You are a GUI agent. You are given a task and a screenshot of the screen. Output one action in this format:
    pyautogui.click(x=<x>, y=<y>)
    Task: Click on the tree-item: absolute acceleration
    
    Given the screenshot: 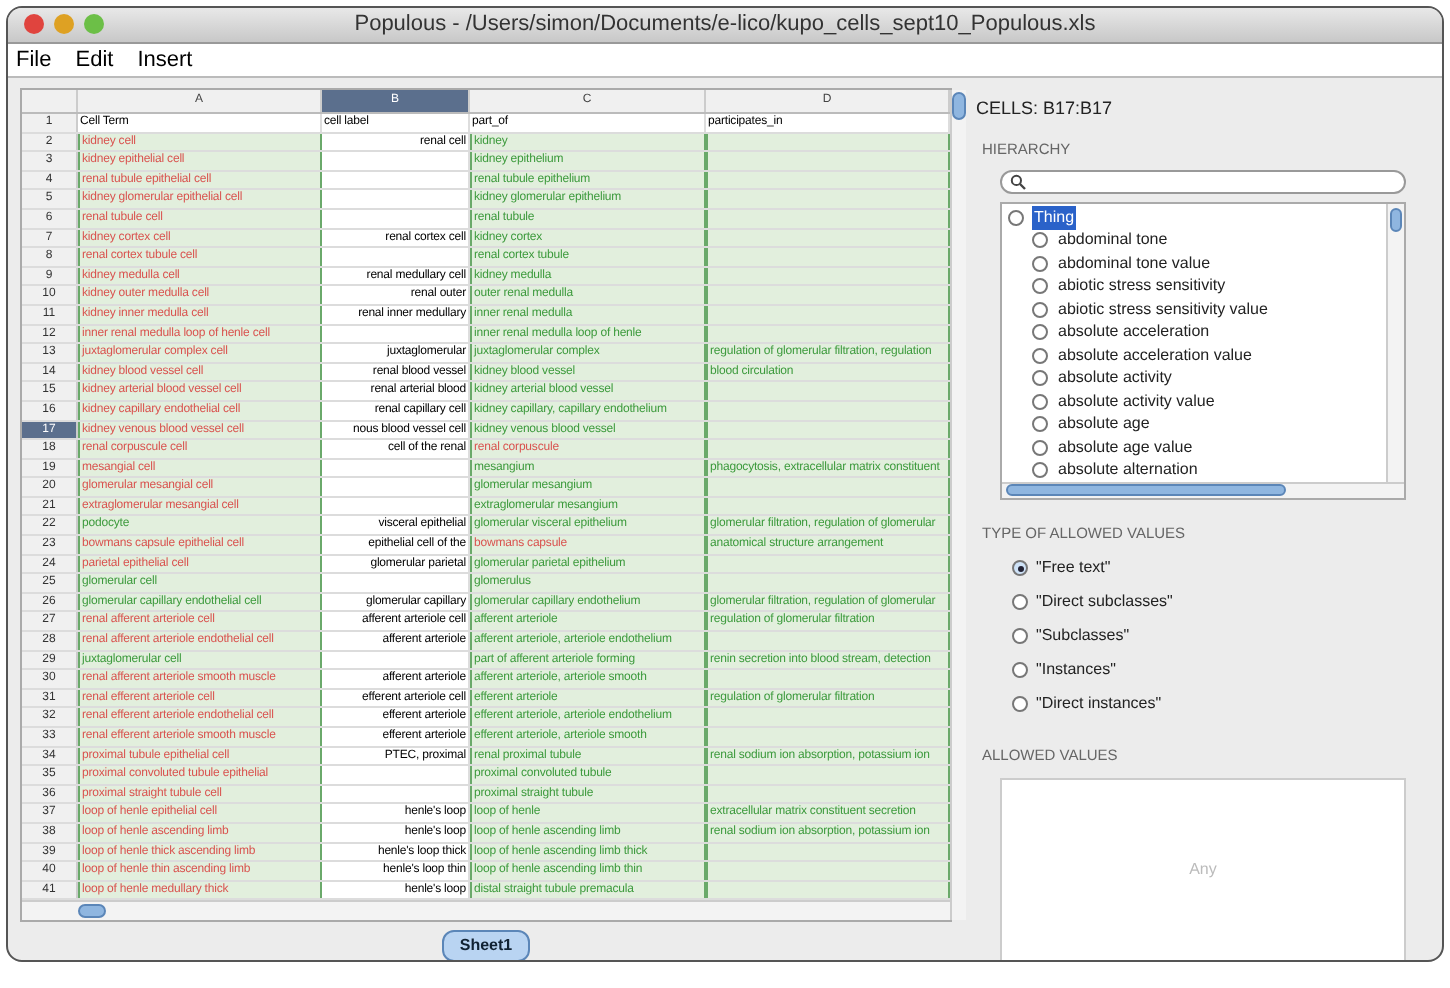 What is the action you would take?
    pyautogui.click(x=1134, y=332)
    